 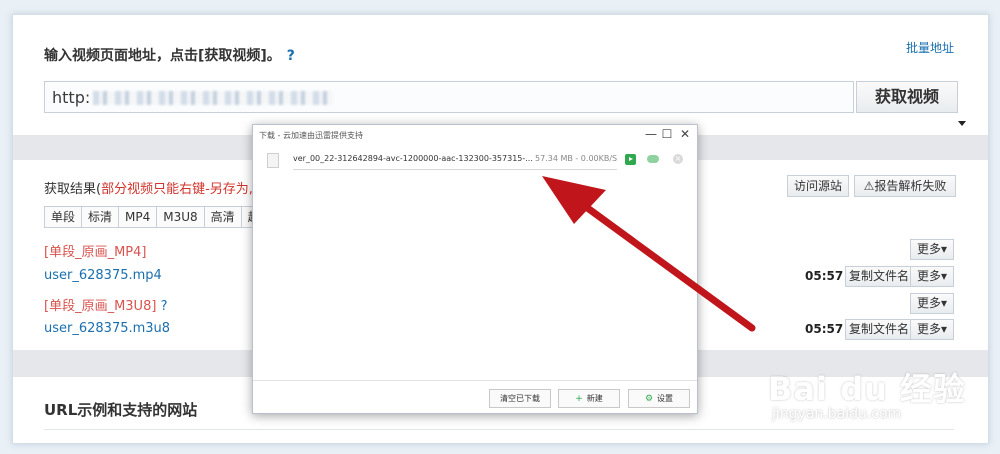 What do you see at coordinates (667, 266) in the screenshot?
I see `arrow-shaft` at bounding box center [667, 266].